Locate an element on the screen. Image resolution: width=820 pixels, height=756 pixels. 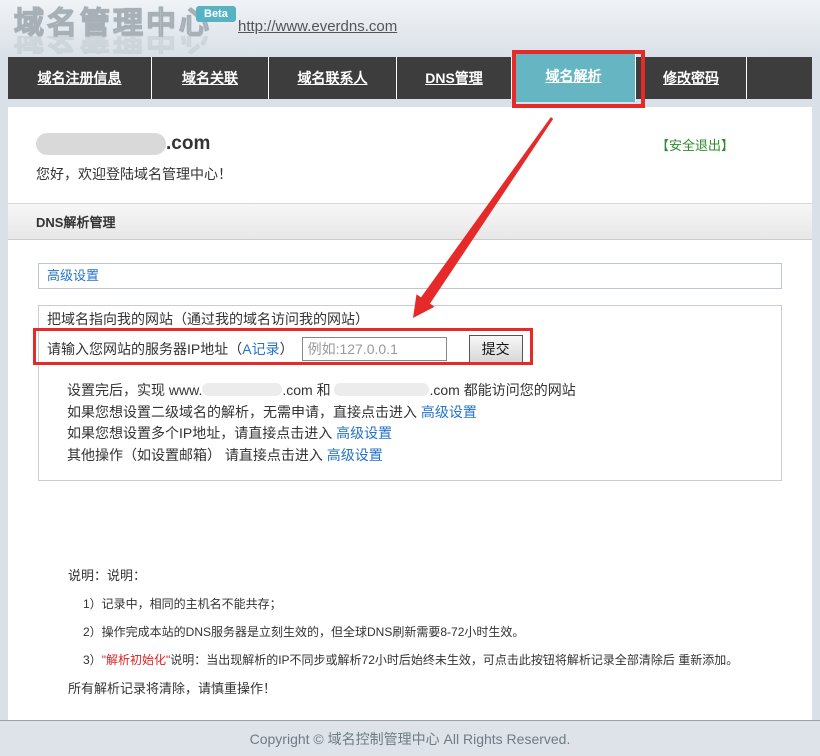
notes-heading: 说明：说明： is located at coordinates (107, 575).